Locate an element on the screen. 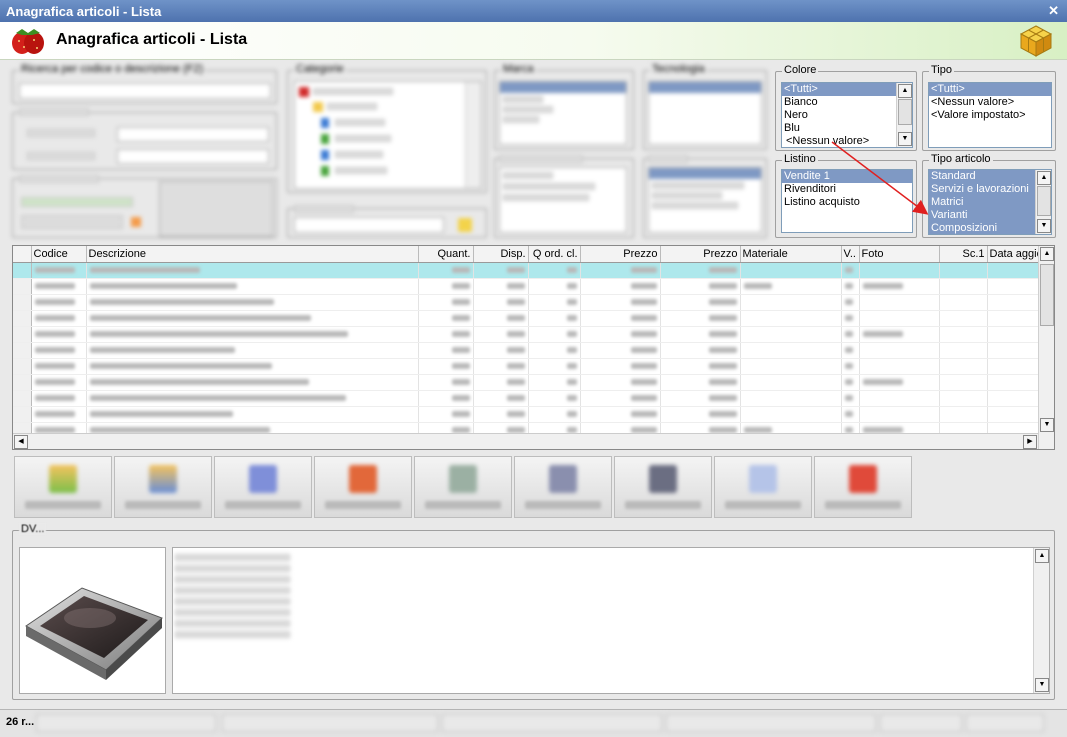 This screenshot has height=737, width=1067. list-item: Blu is located at coordinates (847, 128).